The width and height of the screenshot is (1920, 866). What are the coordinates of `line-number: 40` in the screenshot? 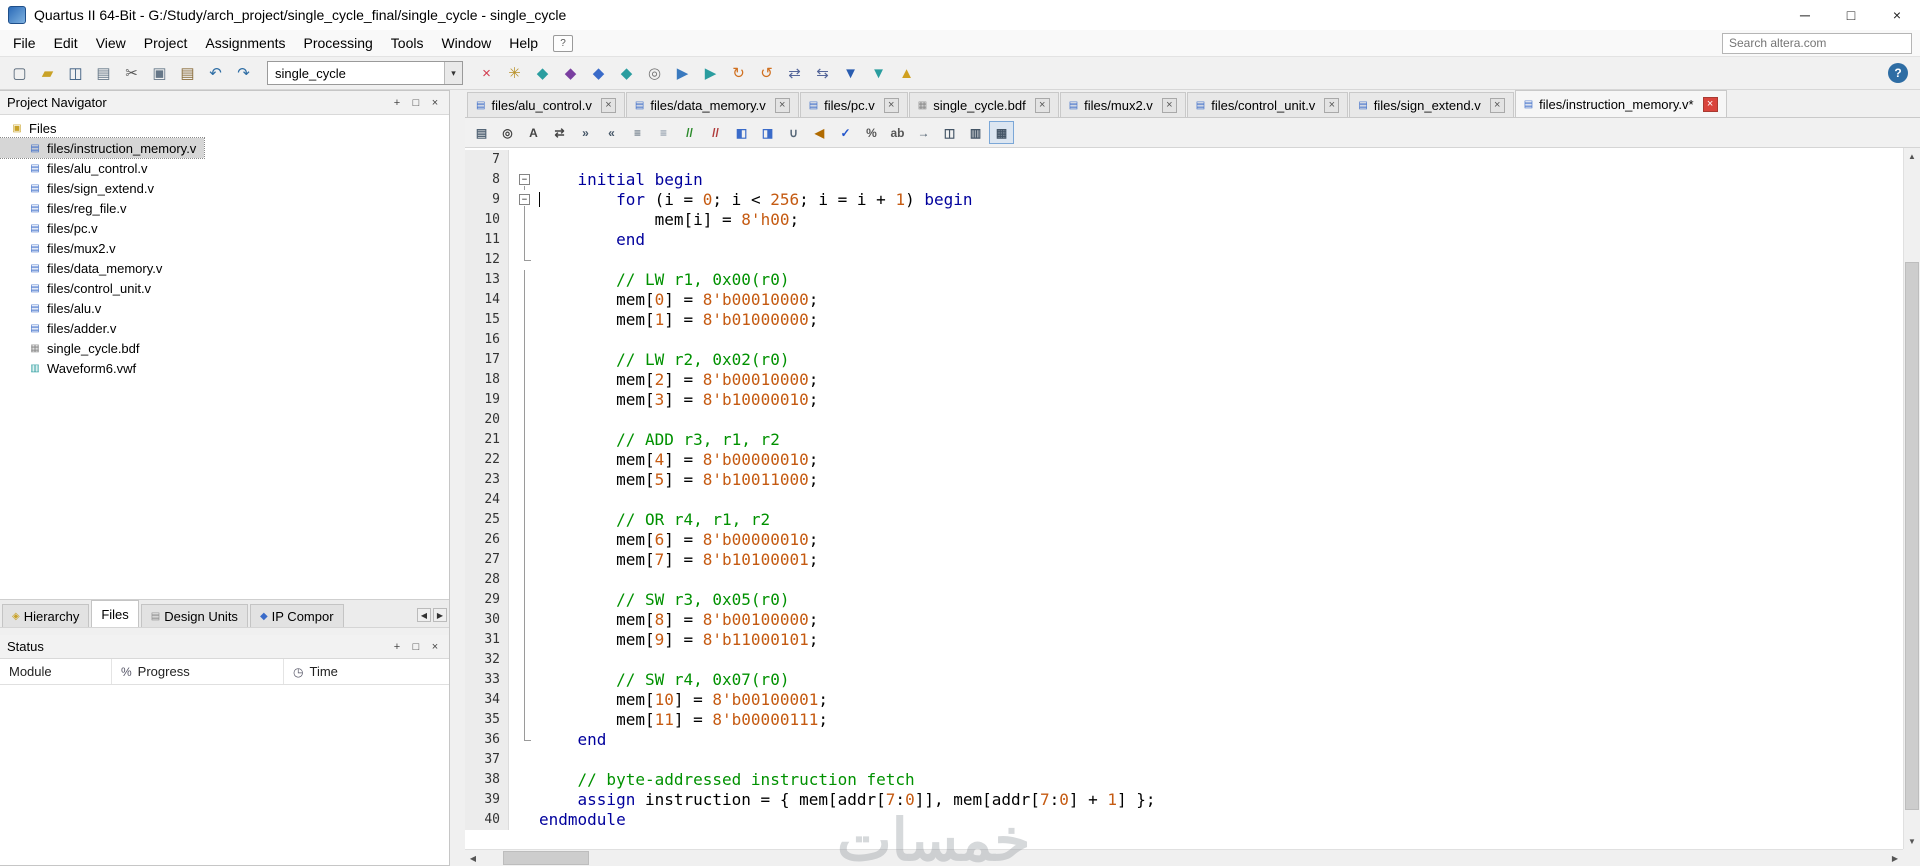 It's located at (487, 820).